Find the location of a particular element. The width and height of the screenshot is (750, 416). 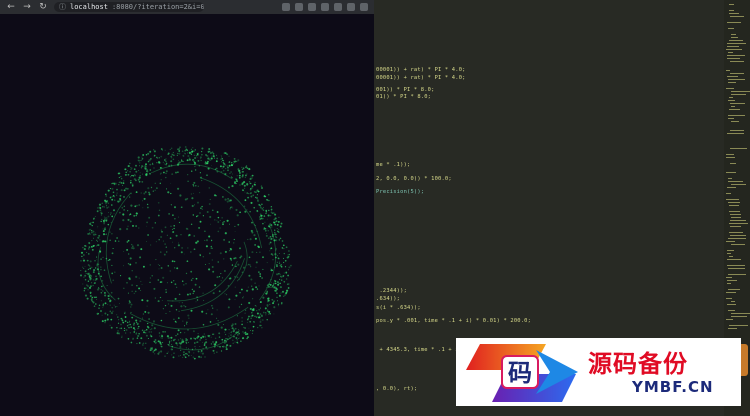

reload-icon: ↻ is located at coordinates (43, 7).